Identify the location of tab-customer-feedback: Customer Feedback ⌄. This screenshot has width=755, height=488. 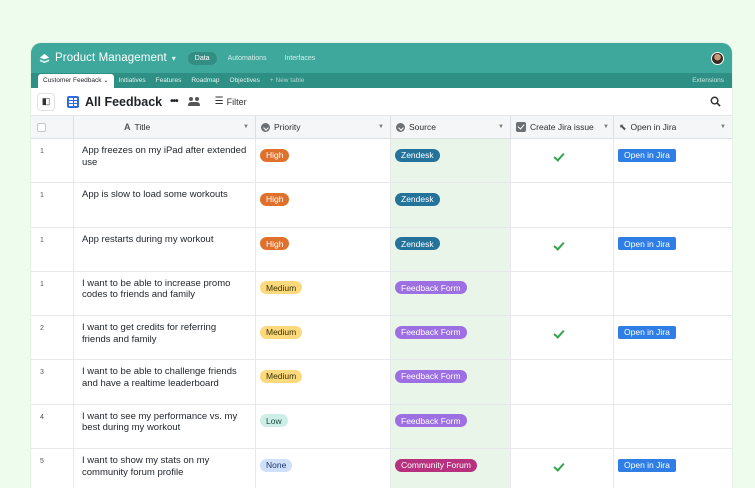
(76, 81).